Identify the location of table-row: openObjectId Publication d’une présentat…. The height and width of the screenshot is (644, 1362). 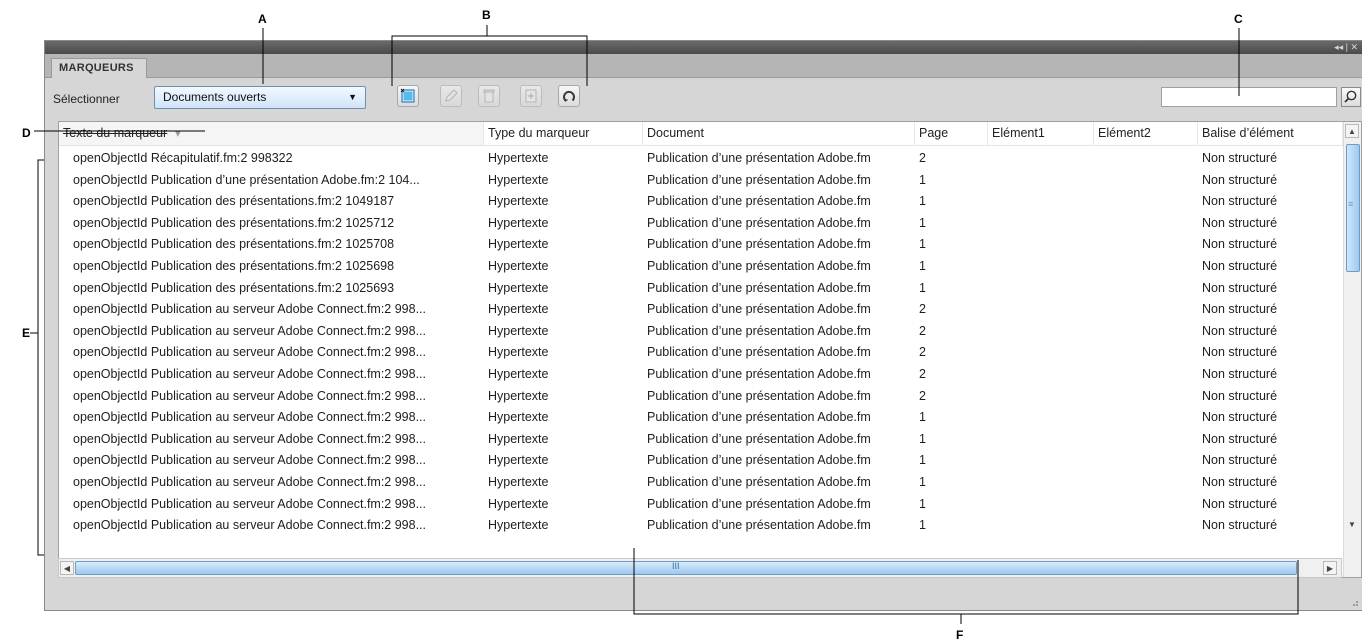
(701, 180).